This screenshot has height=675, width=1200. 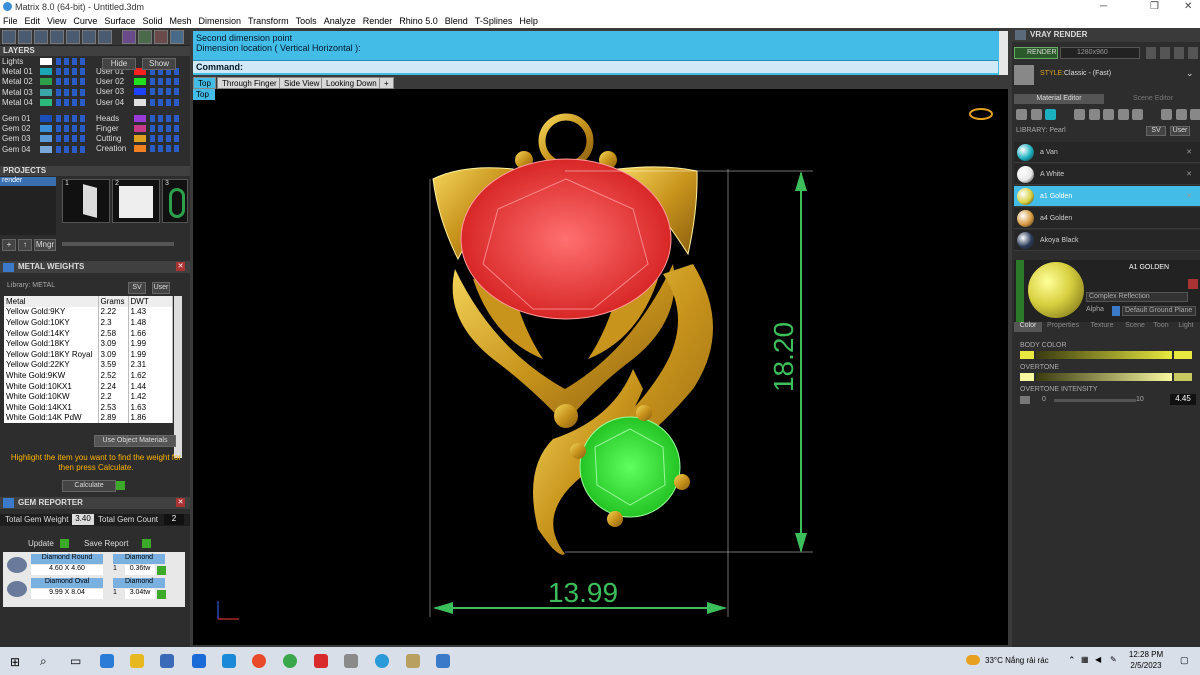 I want to click on table-row: White Gold:10KX1 2.24 1.44, so click(x=88, y=386).